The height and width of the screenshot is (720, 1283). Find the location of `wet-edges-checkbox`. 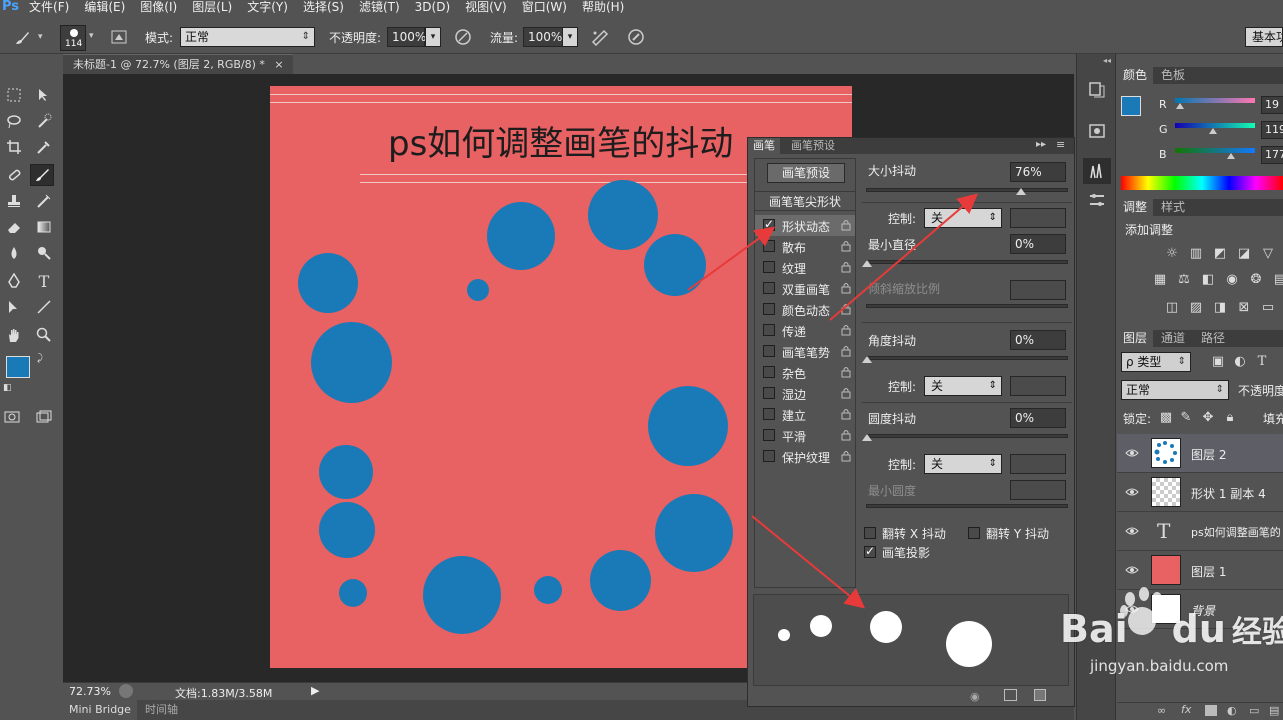

wet-edges-checkbox is located at coordinates (769, 393).